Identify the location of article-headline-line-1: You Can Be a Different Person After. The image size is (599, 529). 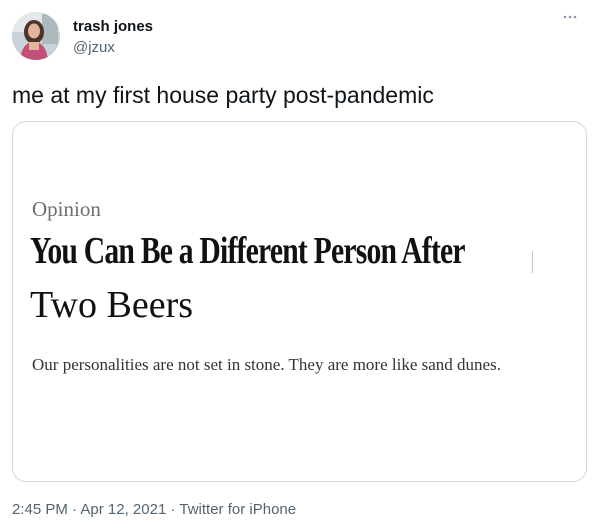
(248, 251).